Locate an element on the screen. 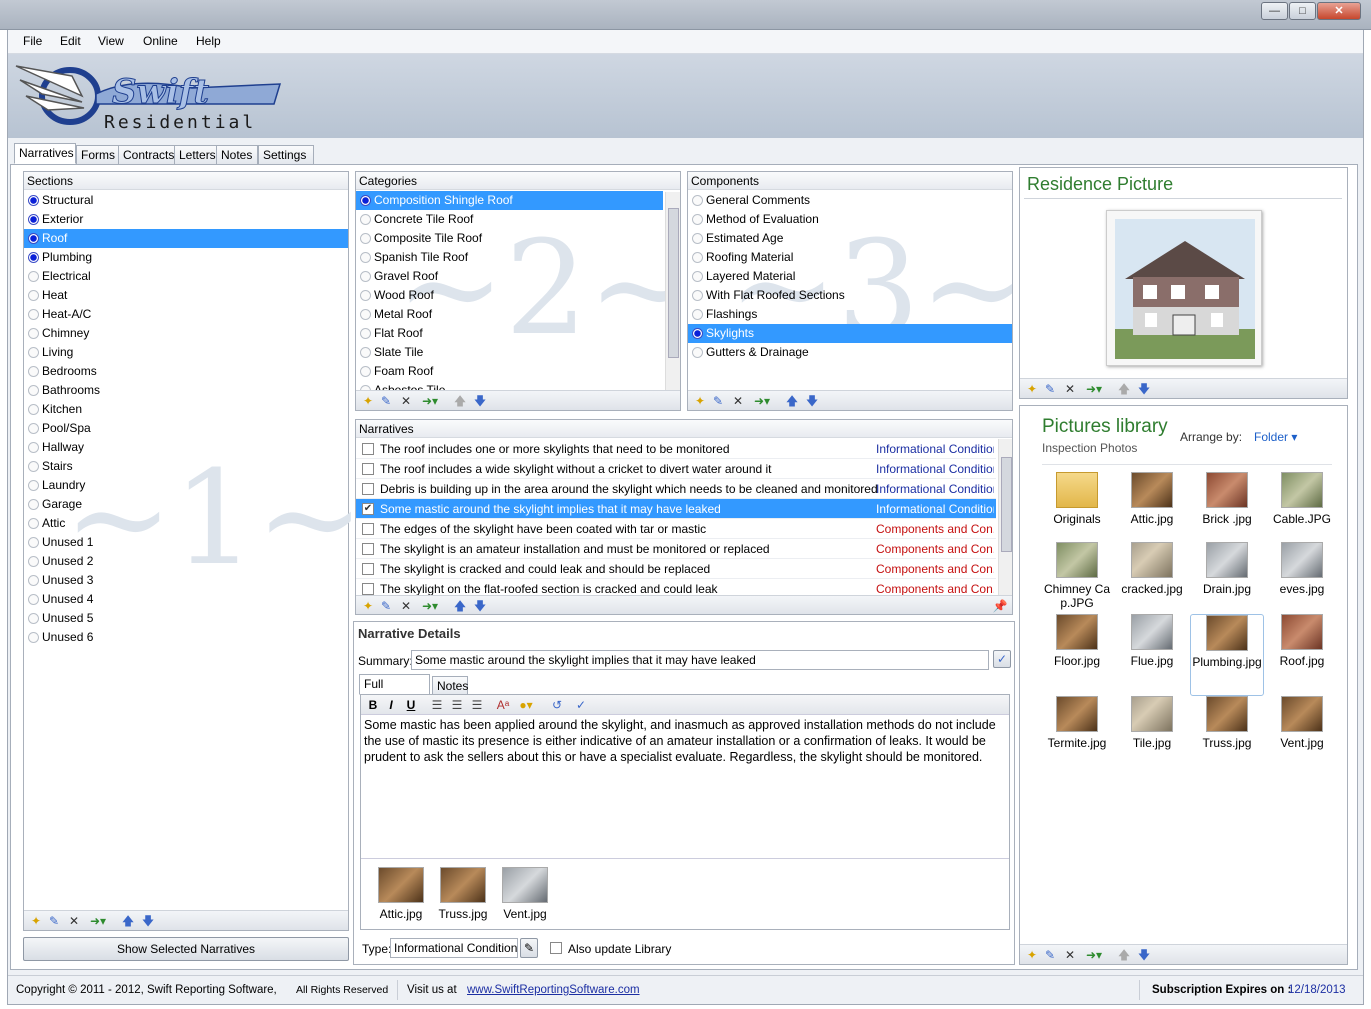 The image size is (1371, 1009). narrative-checkbox: ✔ is located at coordinates (368, 509).